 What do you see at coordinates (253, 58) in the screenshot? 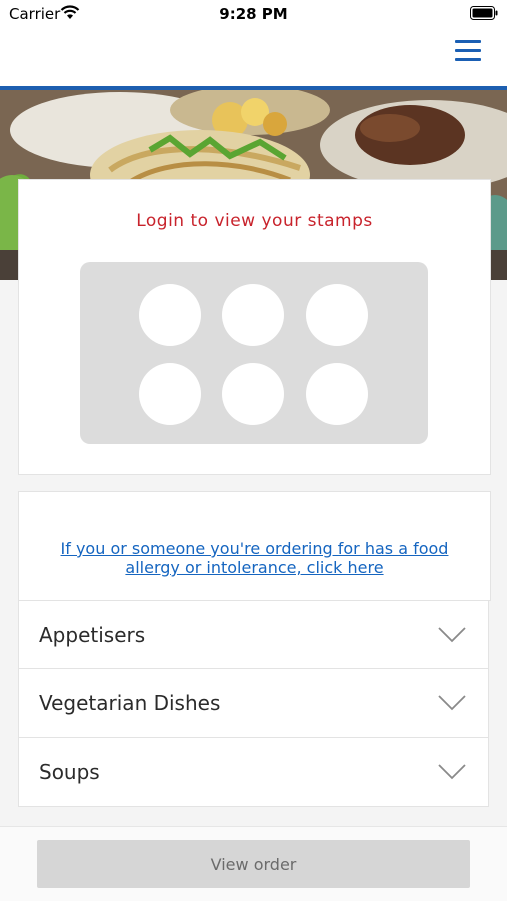
I see `nav-bar` at bounding box center [253, 58].